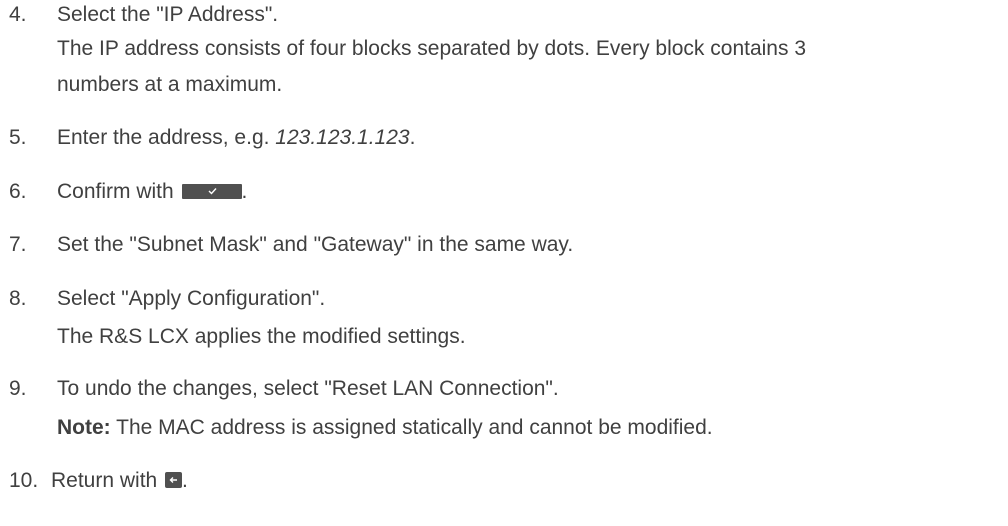 This screenshot has height=526, width=1008. I want to click on step-number: 6., so click(18, 191).